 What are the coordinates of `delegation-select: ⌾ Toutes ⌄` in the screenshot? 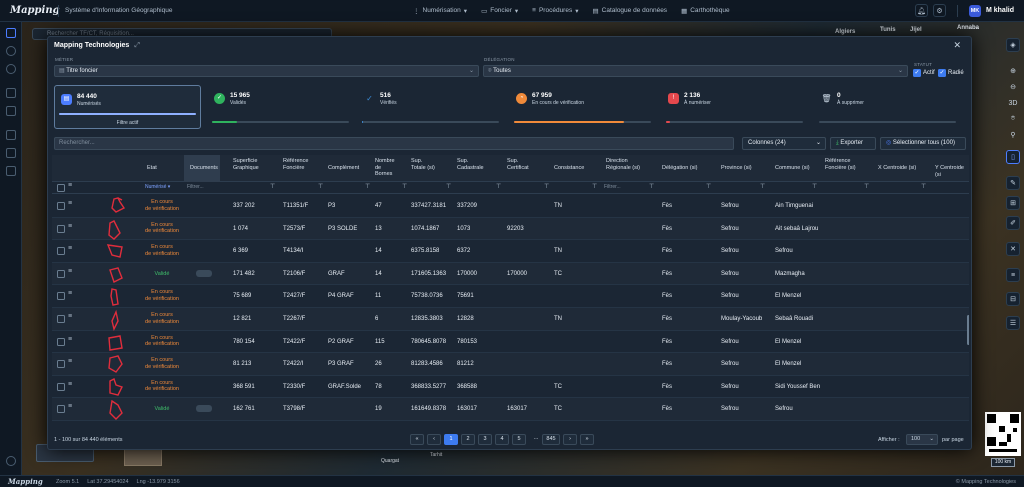 It's located at (695, 71).